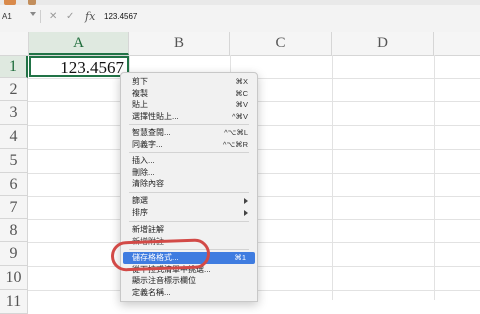 Image resolution: width=480 pixels, height=314 pixels. What do you see at coordinates (164, 281) in the screenshot?
I see `menu-item-label: 顯示注音標示欄位` at bounding box center [164, 281].